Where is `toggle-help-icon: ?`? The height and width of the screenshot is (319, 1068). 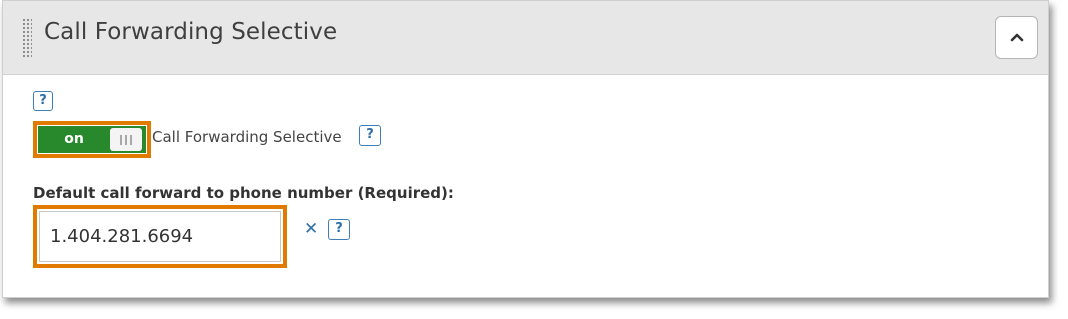
toggle-help-icon: ? is located at coordinates (370, 135).